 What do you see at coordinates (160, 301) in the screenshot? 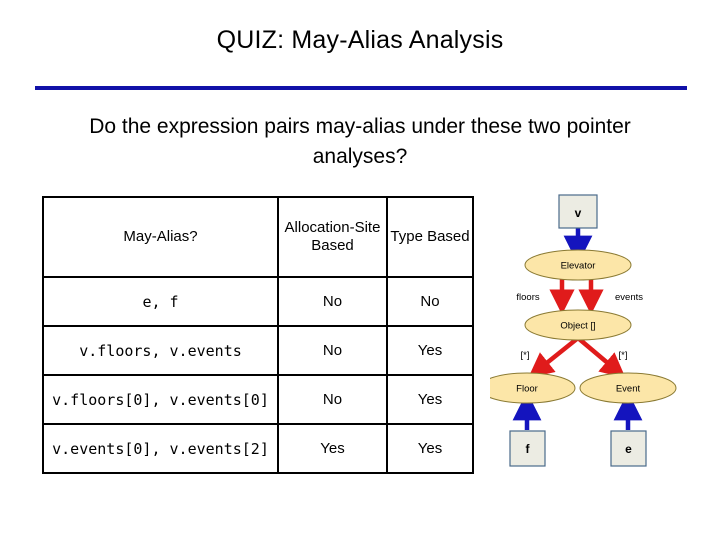
I see `cell-expression: e, f` at bounding box center [160, 301].